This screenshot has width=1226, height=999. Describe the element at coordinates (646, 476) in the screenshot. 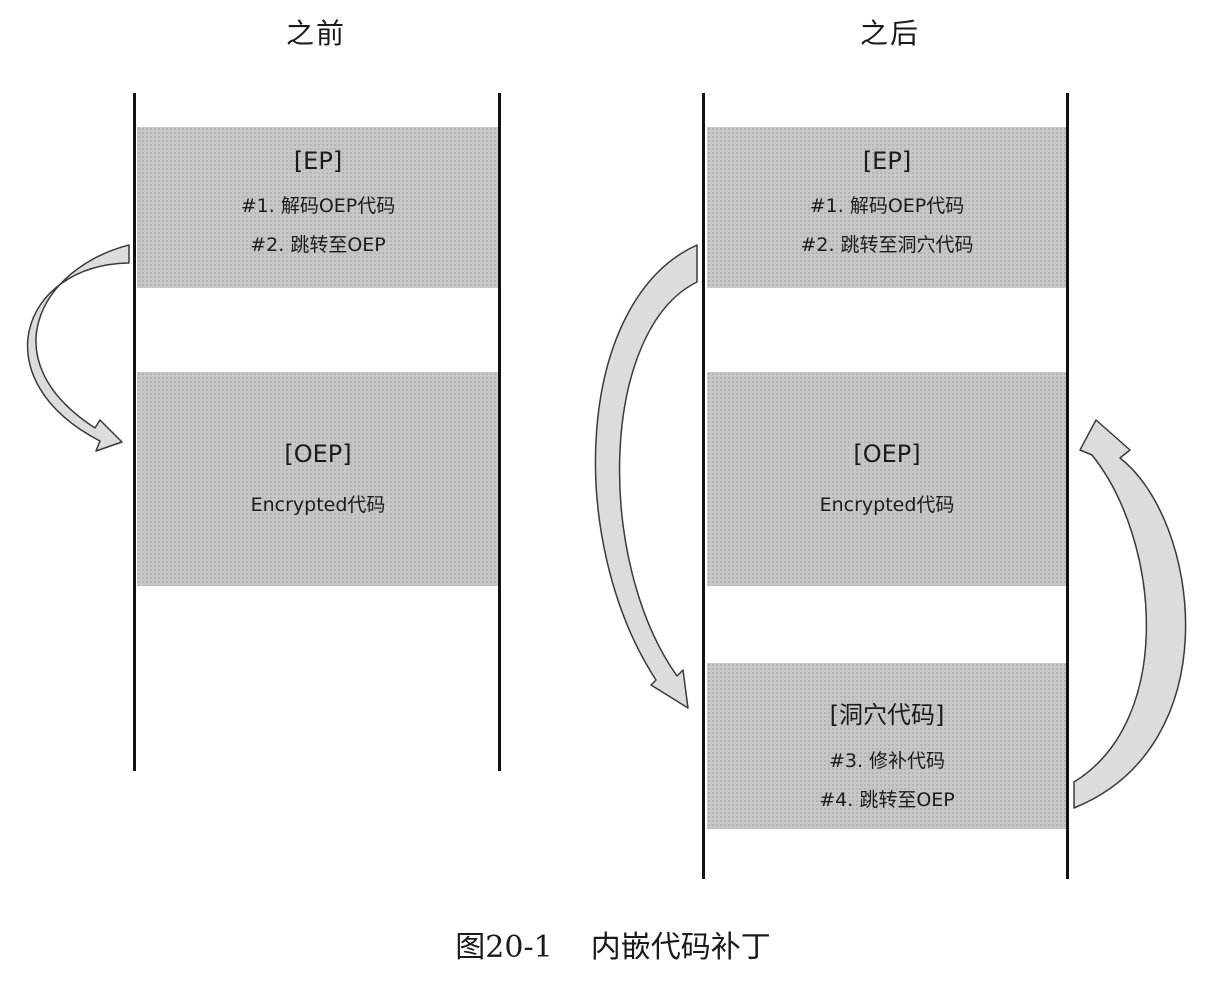

I see `after-jump-to-cave-arrow-icon` at that location.